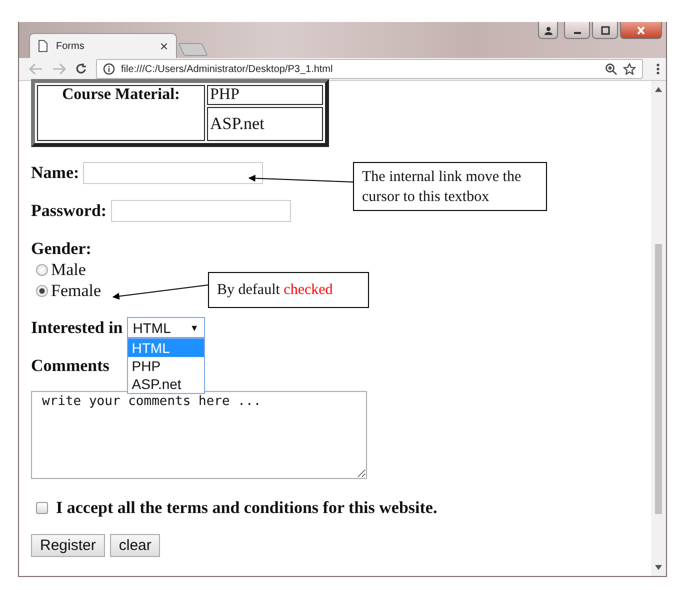 This screenshot has width=689, height=590. Describe the element at coordinates (166, 366) in the screenshot. I see `dropdown-option: PHP` at that location.